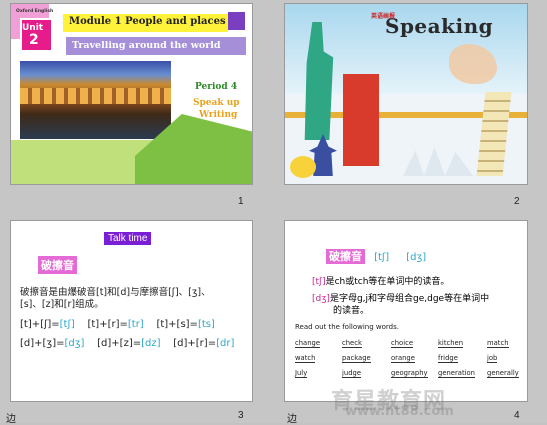  Describe the element at coordinates (301, 373) in the screenshot. I see `word-11: July` at that location.